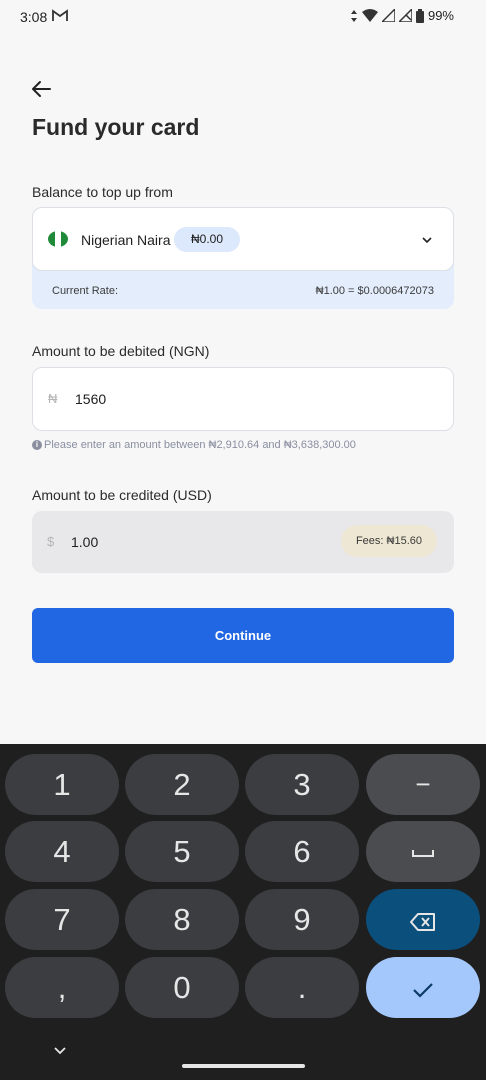  What do you see at coordinates (126, 240) in the screenshot?
I see `currency-name: Nigerian Naira` at bounding box center [126, 240].